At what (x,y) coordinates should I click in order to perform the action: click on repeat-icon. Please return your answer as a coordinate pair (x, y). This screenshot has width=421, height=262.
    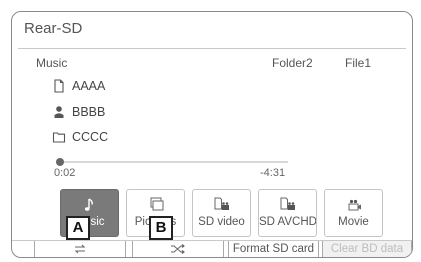
    Looking at the image, I should click on (80, 249).